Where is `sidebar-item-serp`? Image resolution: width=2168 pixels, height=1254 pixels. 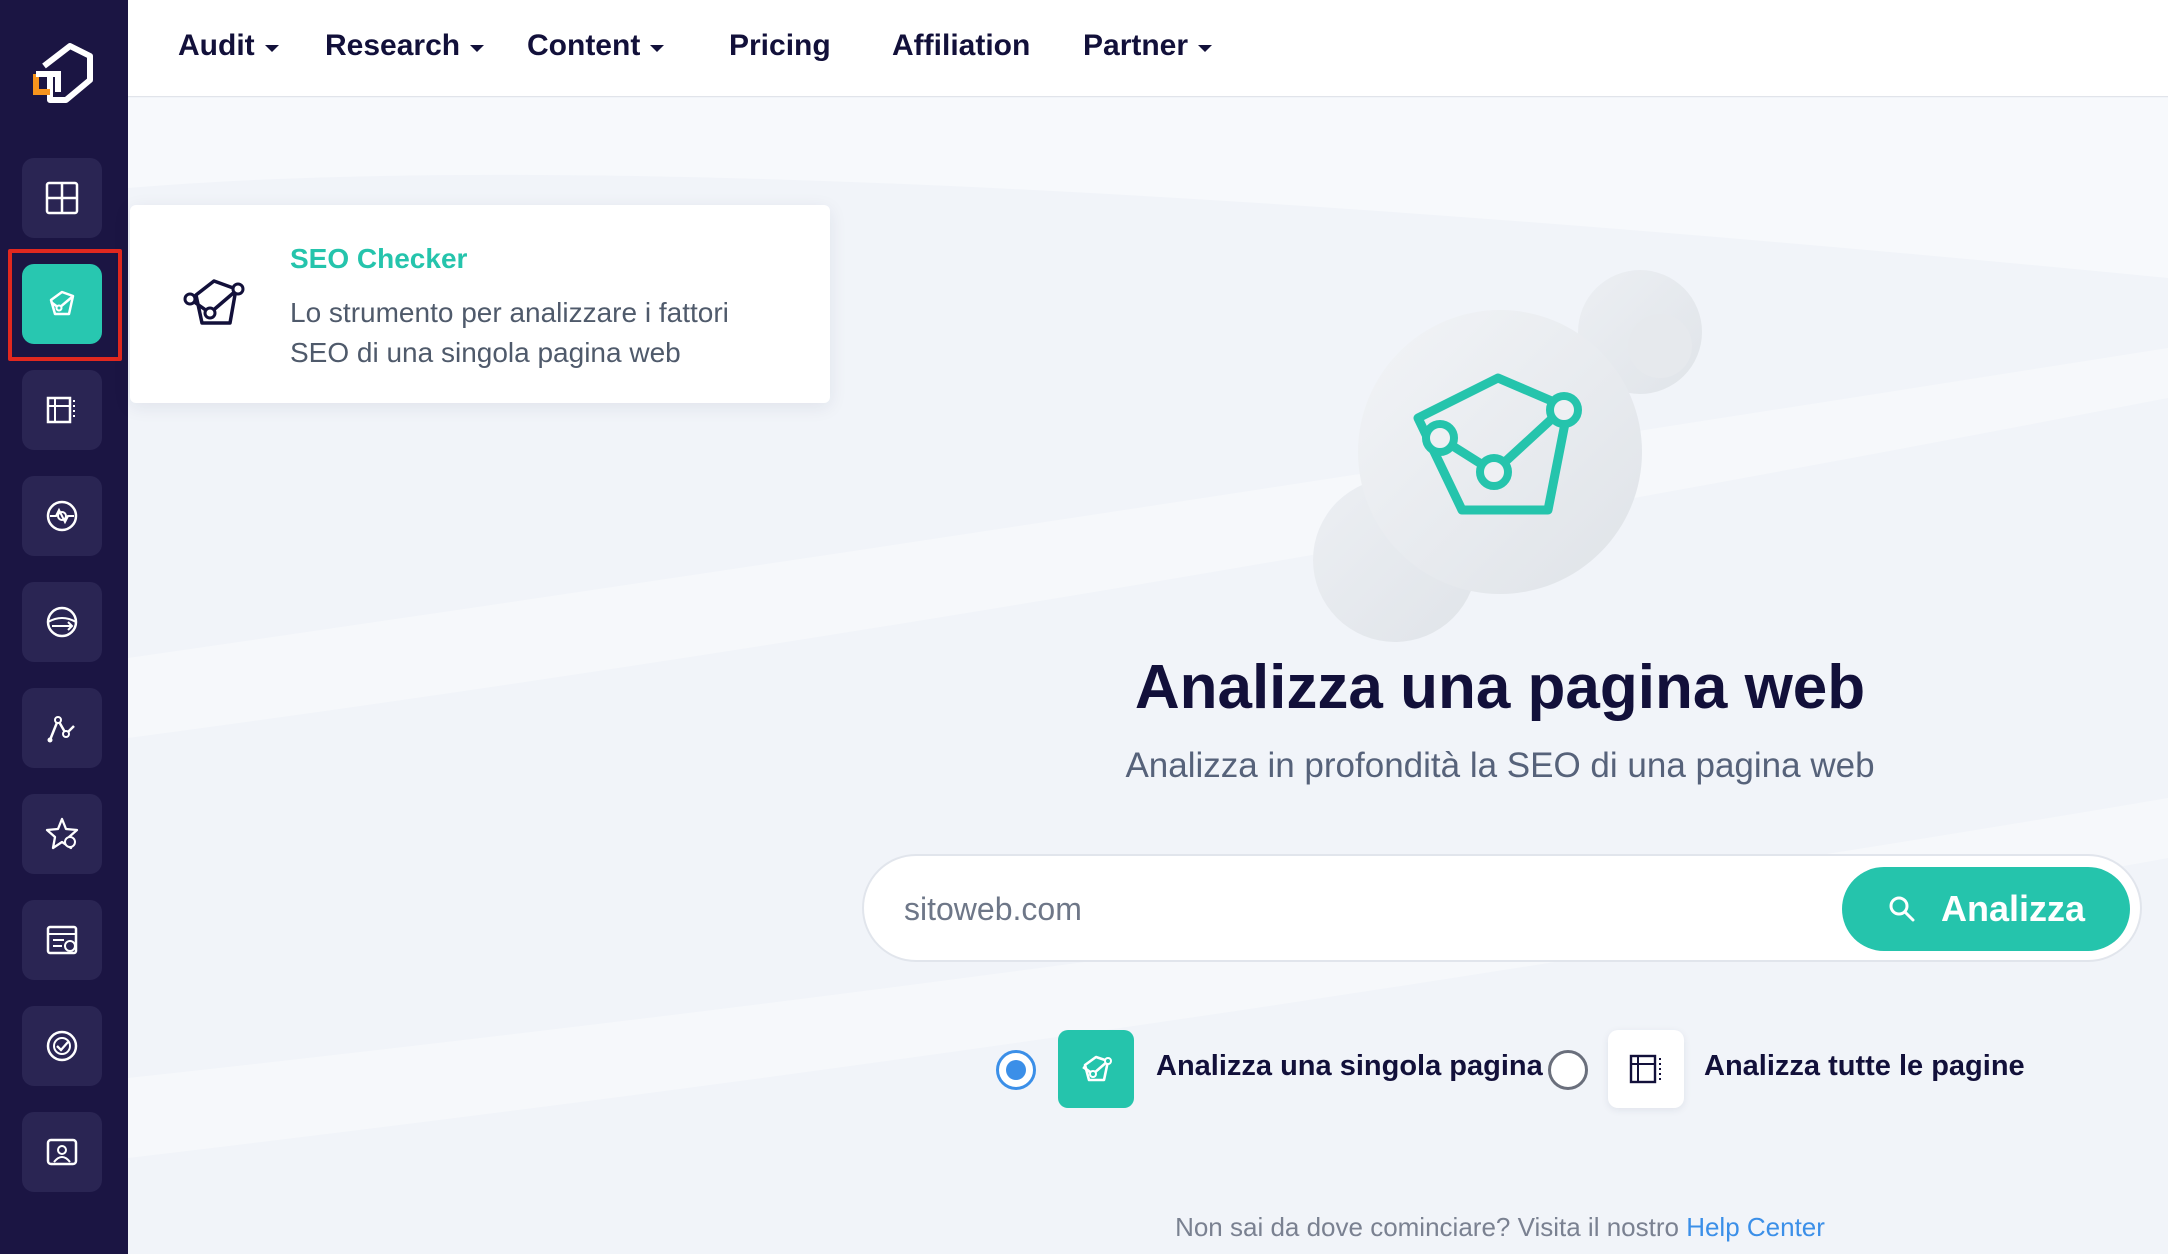
sidebar-item-serp is located at coordinates (62, 622).